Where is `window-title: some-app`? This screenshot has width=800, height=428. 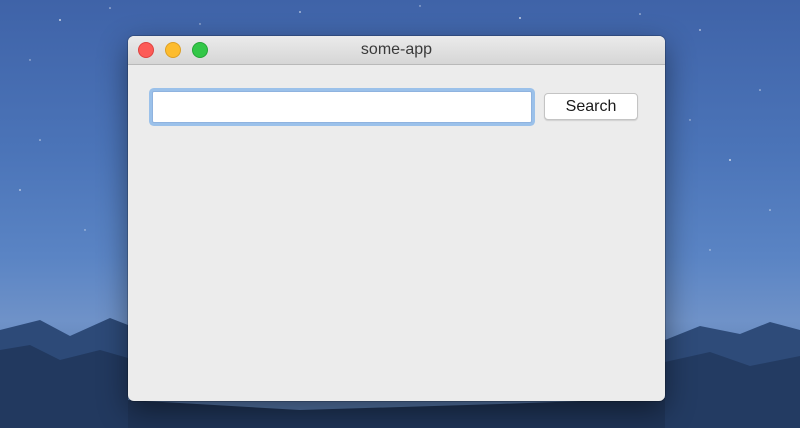
window-title: some-app is located at coordinates (396, 49).